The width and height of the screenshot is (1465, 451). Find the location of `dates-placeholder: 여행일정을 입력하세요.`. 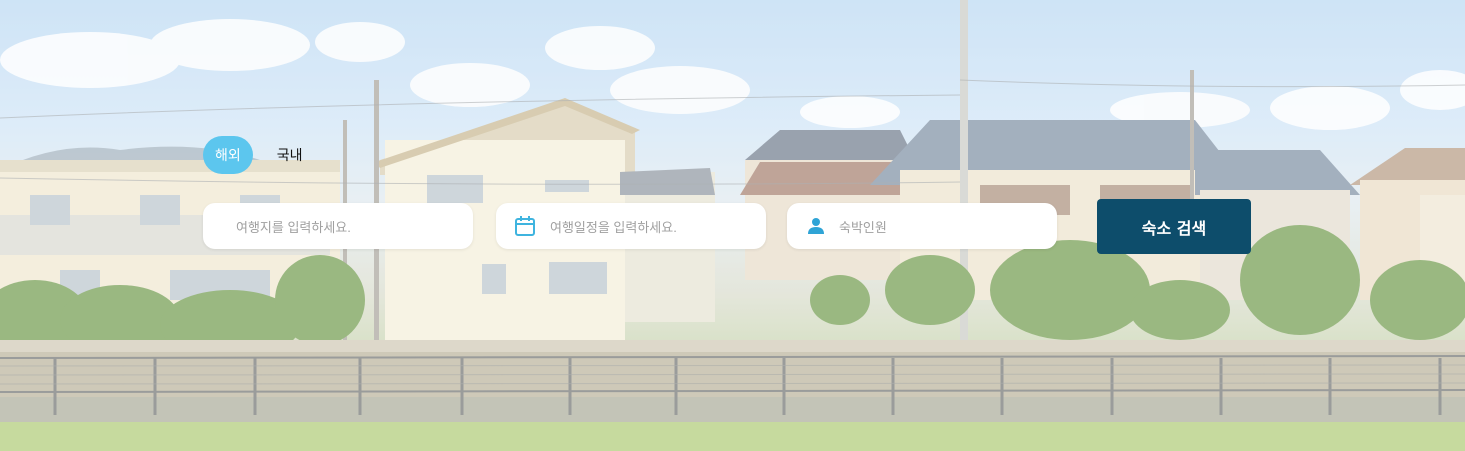

dates-placeholder: 여행일정을 입력하세요. is located at coordinates (613, 227).